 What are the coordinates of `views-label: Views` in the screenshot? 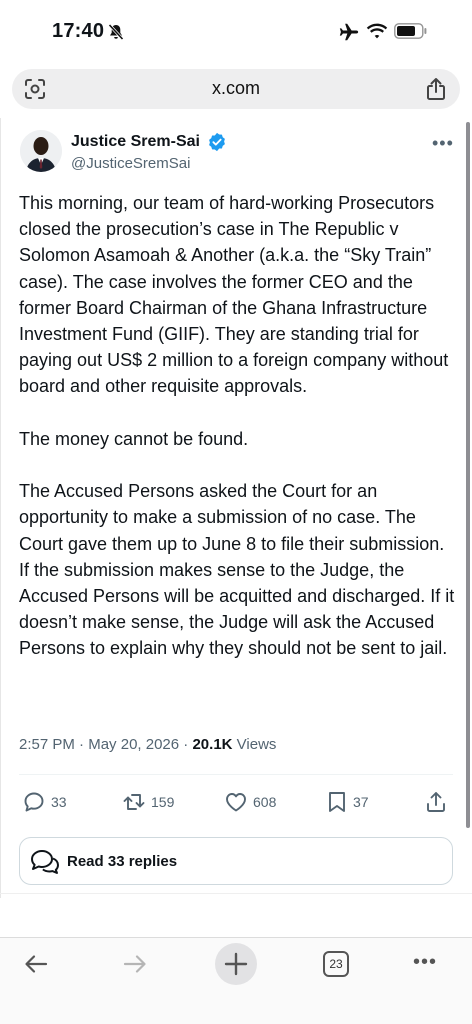 It's located at (256, 744).